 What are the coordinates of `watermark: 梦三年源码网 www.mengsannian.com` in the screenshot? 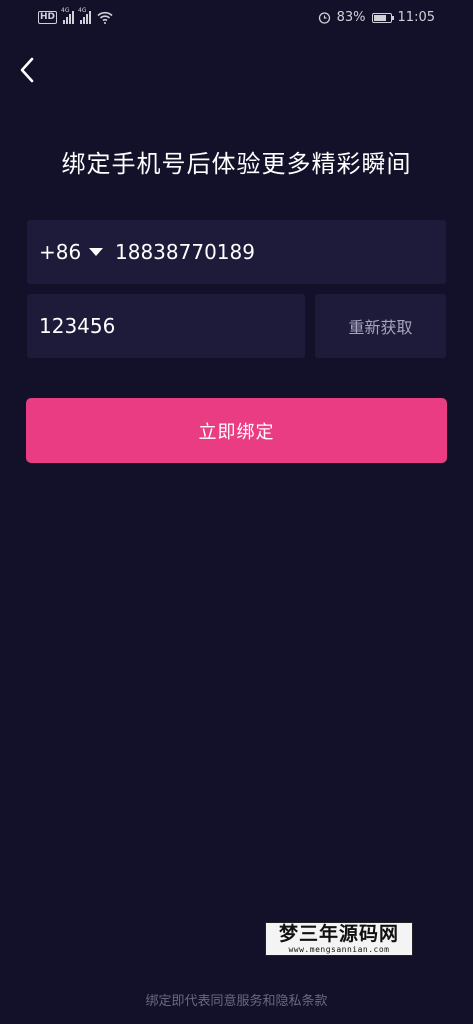 It's located at (339, 939).